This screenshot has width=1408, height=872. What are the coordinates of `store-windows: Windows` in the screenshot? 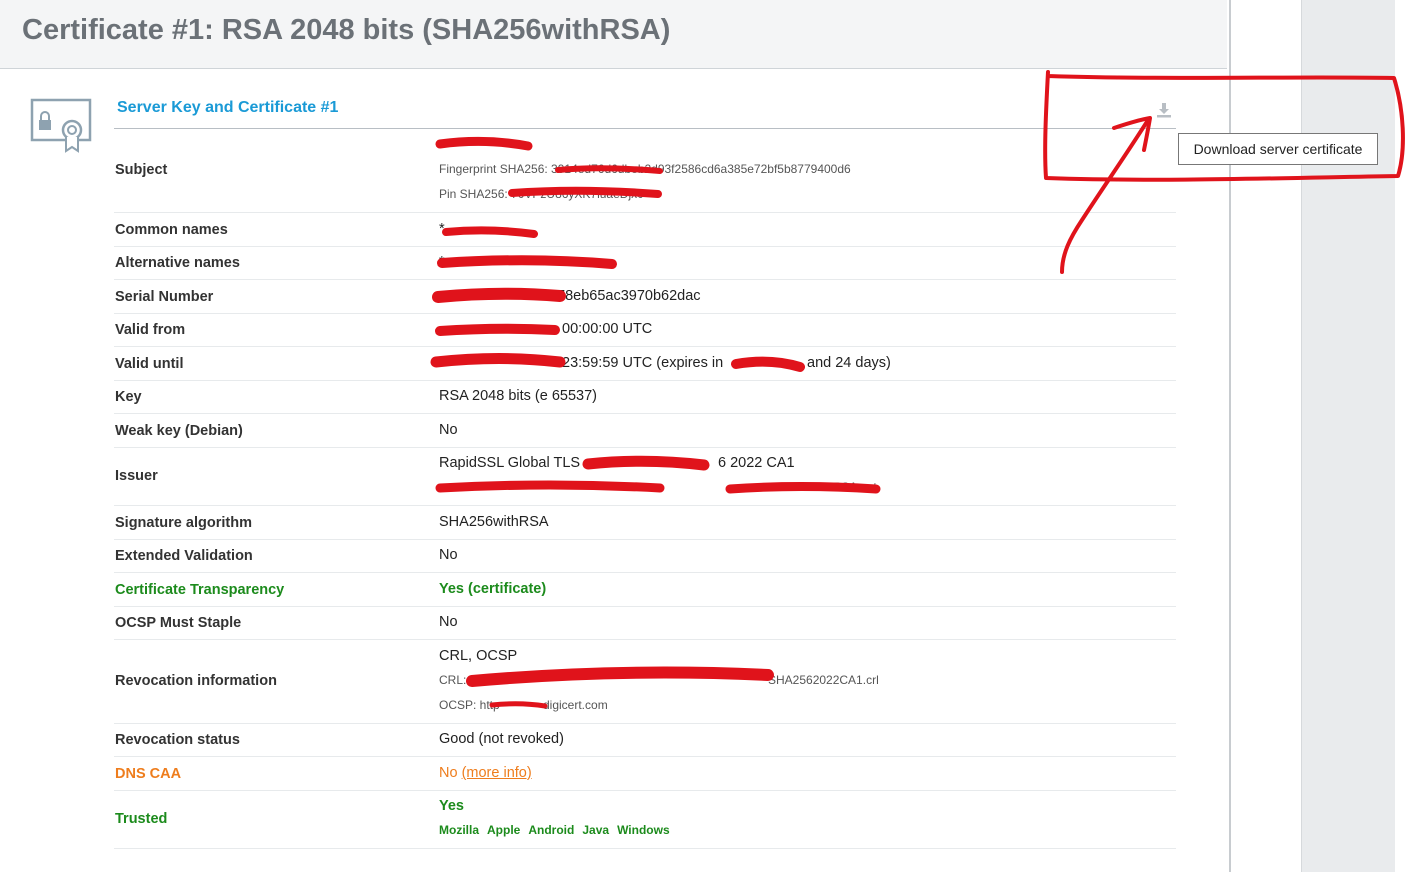 It's located at (643, 830).